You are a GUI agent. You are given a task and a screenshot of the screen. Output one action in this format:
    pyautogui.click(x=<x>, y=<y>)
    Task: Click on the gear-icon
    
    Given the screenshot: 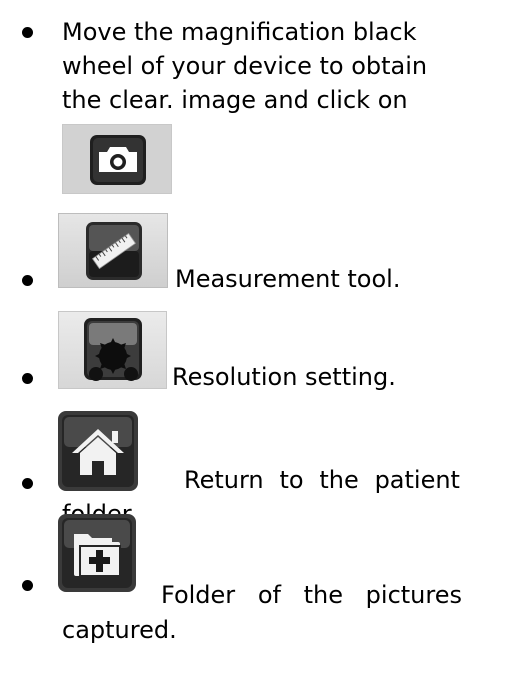 What is the action you would take?
    pyautogui.click(x=113, y=349)
    